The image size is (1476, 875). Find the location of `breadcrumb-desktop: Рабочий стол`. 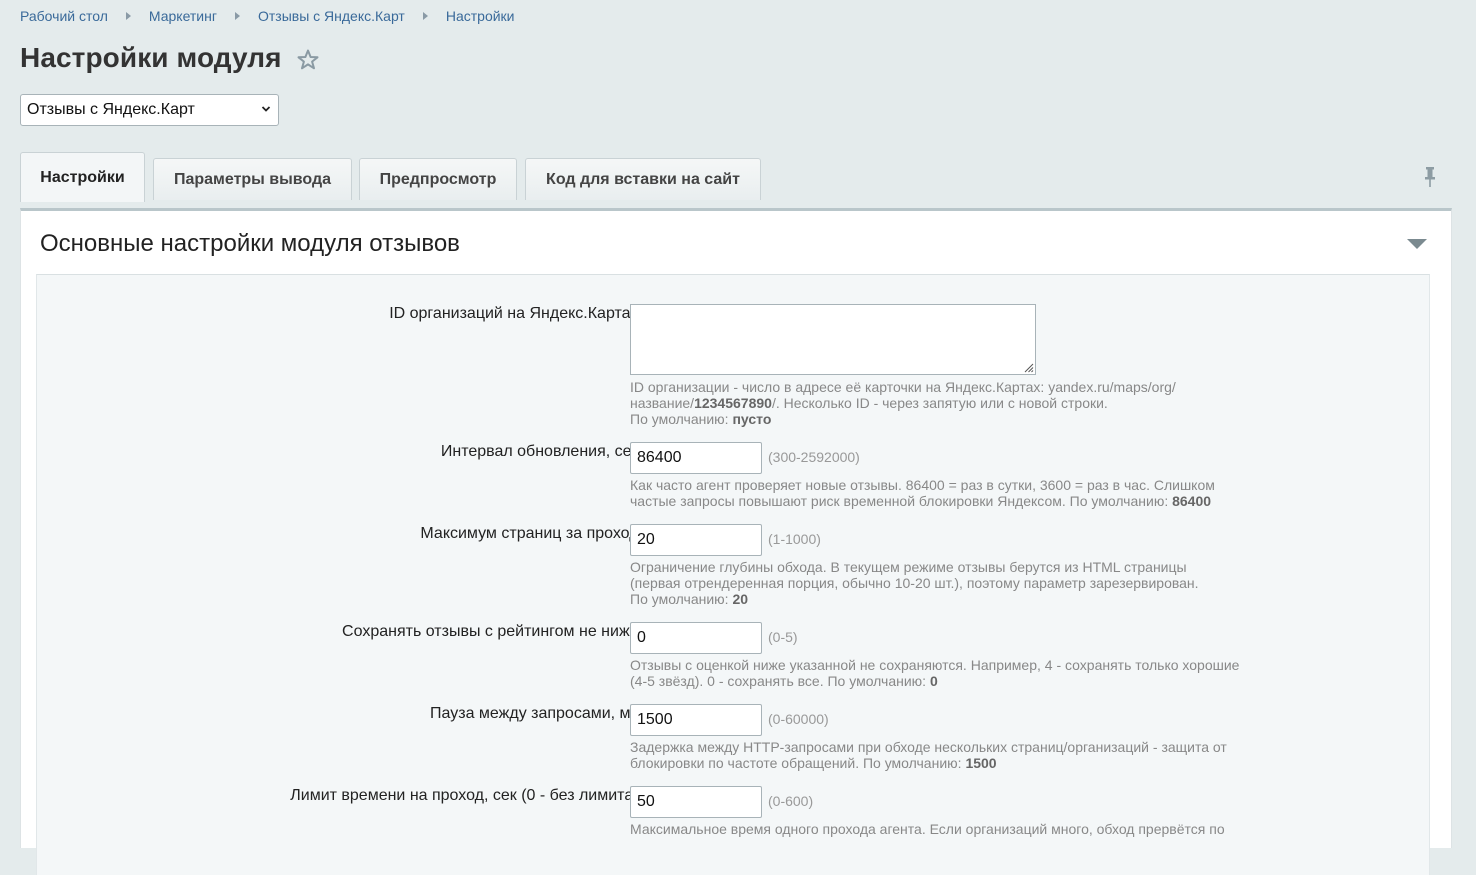

breadcrumb-desktop: Рабочий стол is located at coordinates (64, 16).